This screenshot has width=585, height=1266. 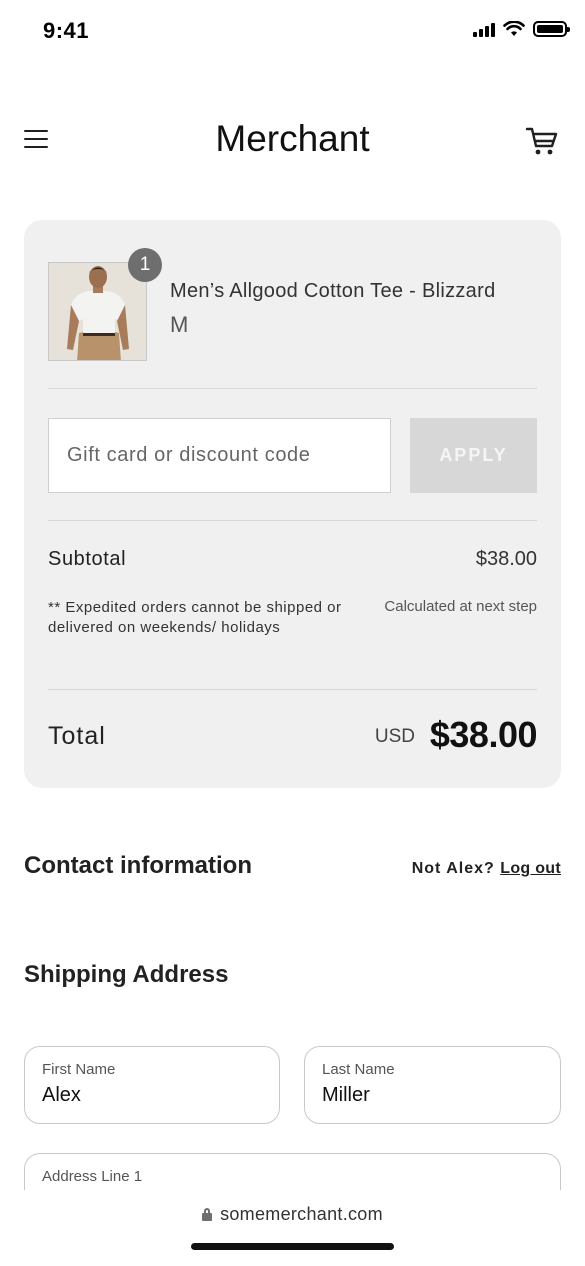 What do you see at coordinates (551, 29) in the screenshot?
I see `battery-icon` at bounding box center [551, 29].